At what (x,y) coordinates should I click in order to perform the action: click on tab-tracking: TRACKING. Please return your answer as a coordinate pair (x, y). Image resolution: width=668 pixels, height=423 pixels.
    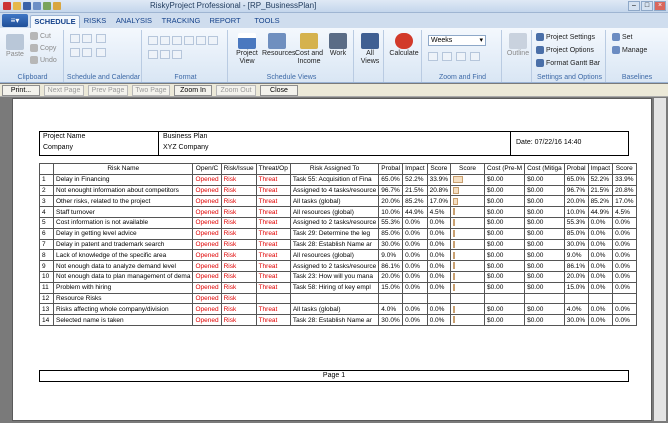
    Looking at the image, I should click on (181, 21).